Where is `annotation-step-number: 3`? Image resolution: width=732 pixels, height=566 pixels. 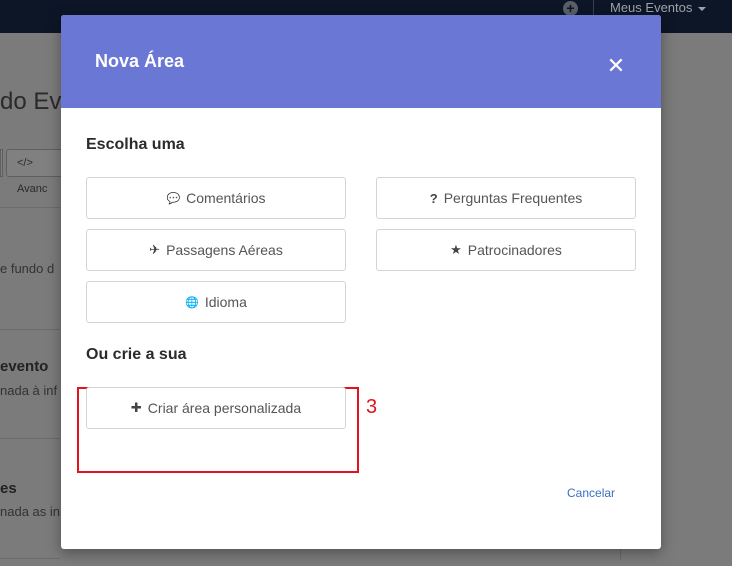
annotation-step-number: 3 is located at coordinates (372, 407).